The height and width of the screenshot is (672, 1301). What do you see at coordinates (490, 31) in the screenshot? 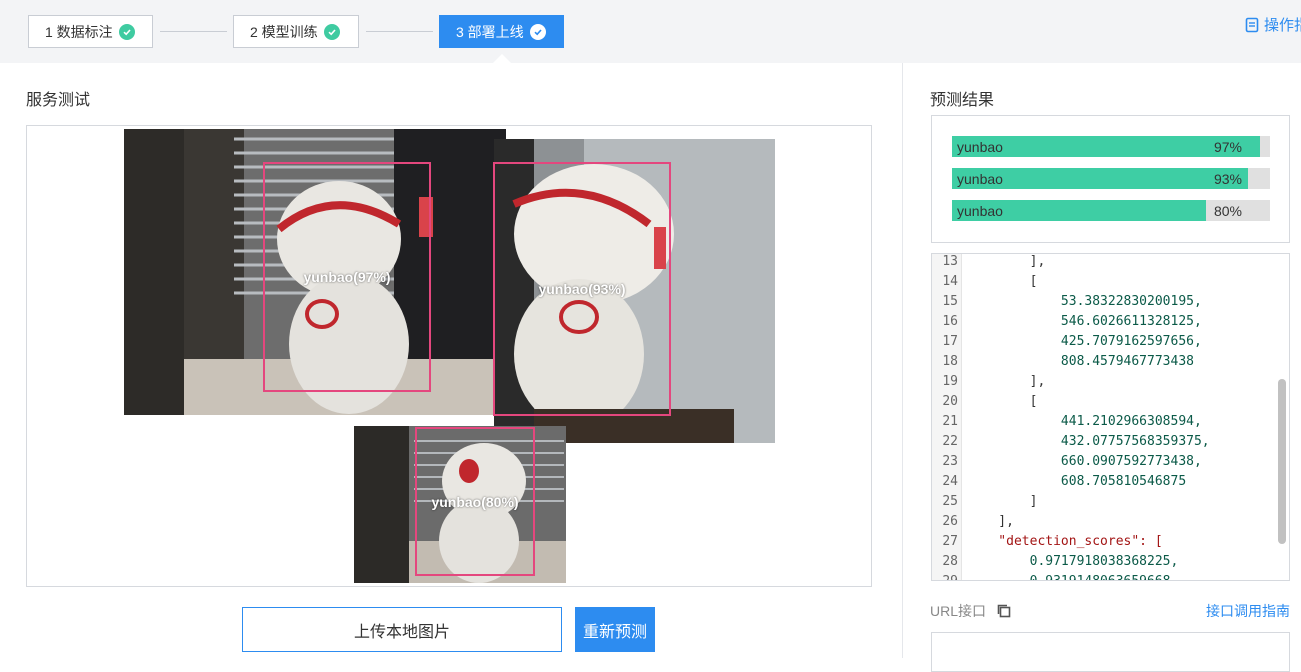
I see `step-label: 3 部署上线` at bounding box center [490, 31].